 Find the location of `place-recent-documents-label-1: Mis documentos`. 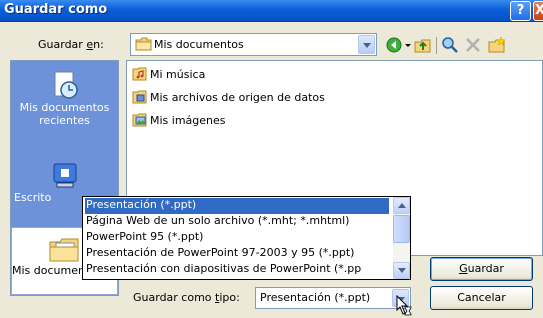

place-recent-documents-label-1: Mis documentos is located at coordinates (64, 107).